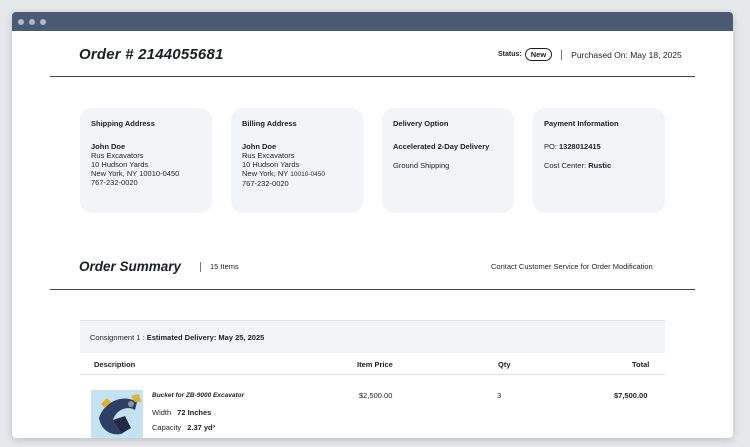 Image resolution: width=750 pixels, height=447 pixels. What do you see at coordinates (108, 146) in the screenshot?
I see `shipping-name: John Doe` at bounding box center [108, 146].